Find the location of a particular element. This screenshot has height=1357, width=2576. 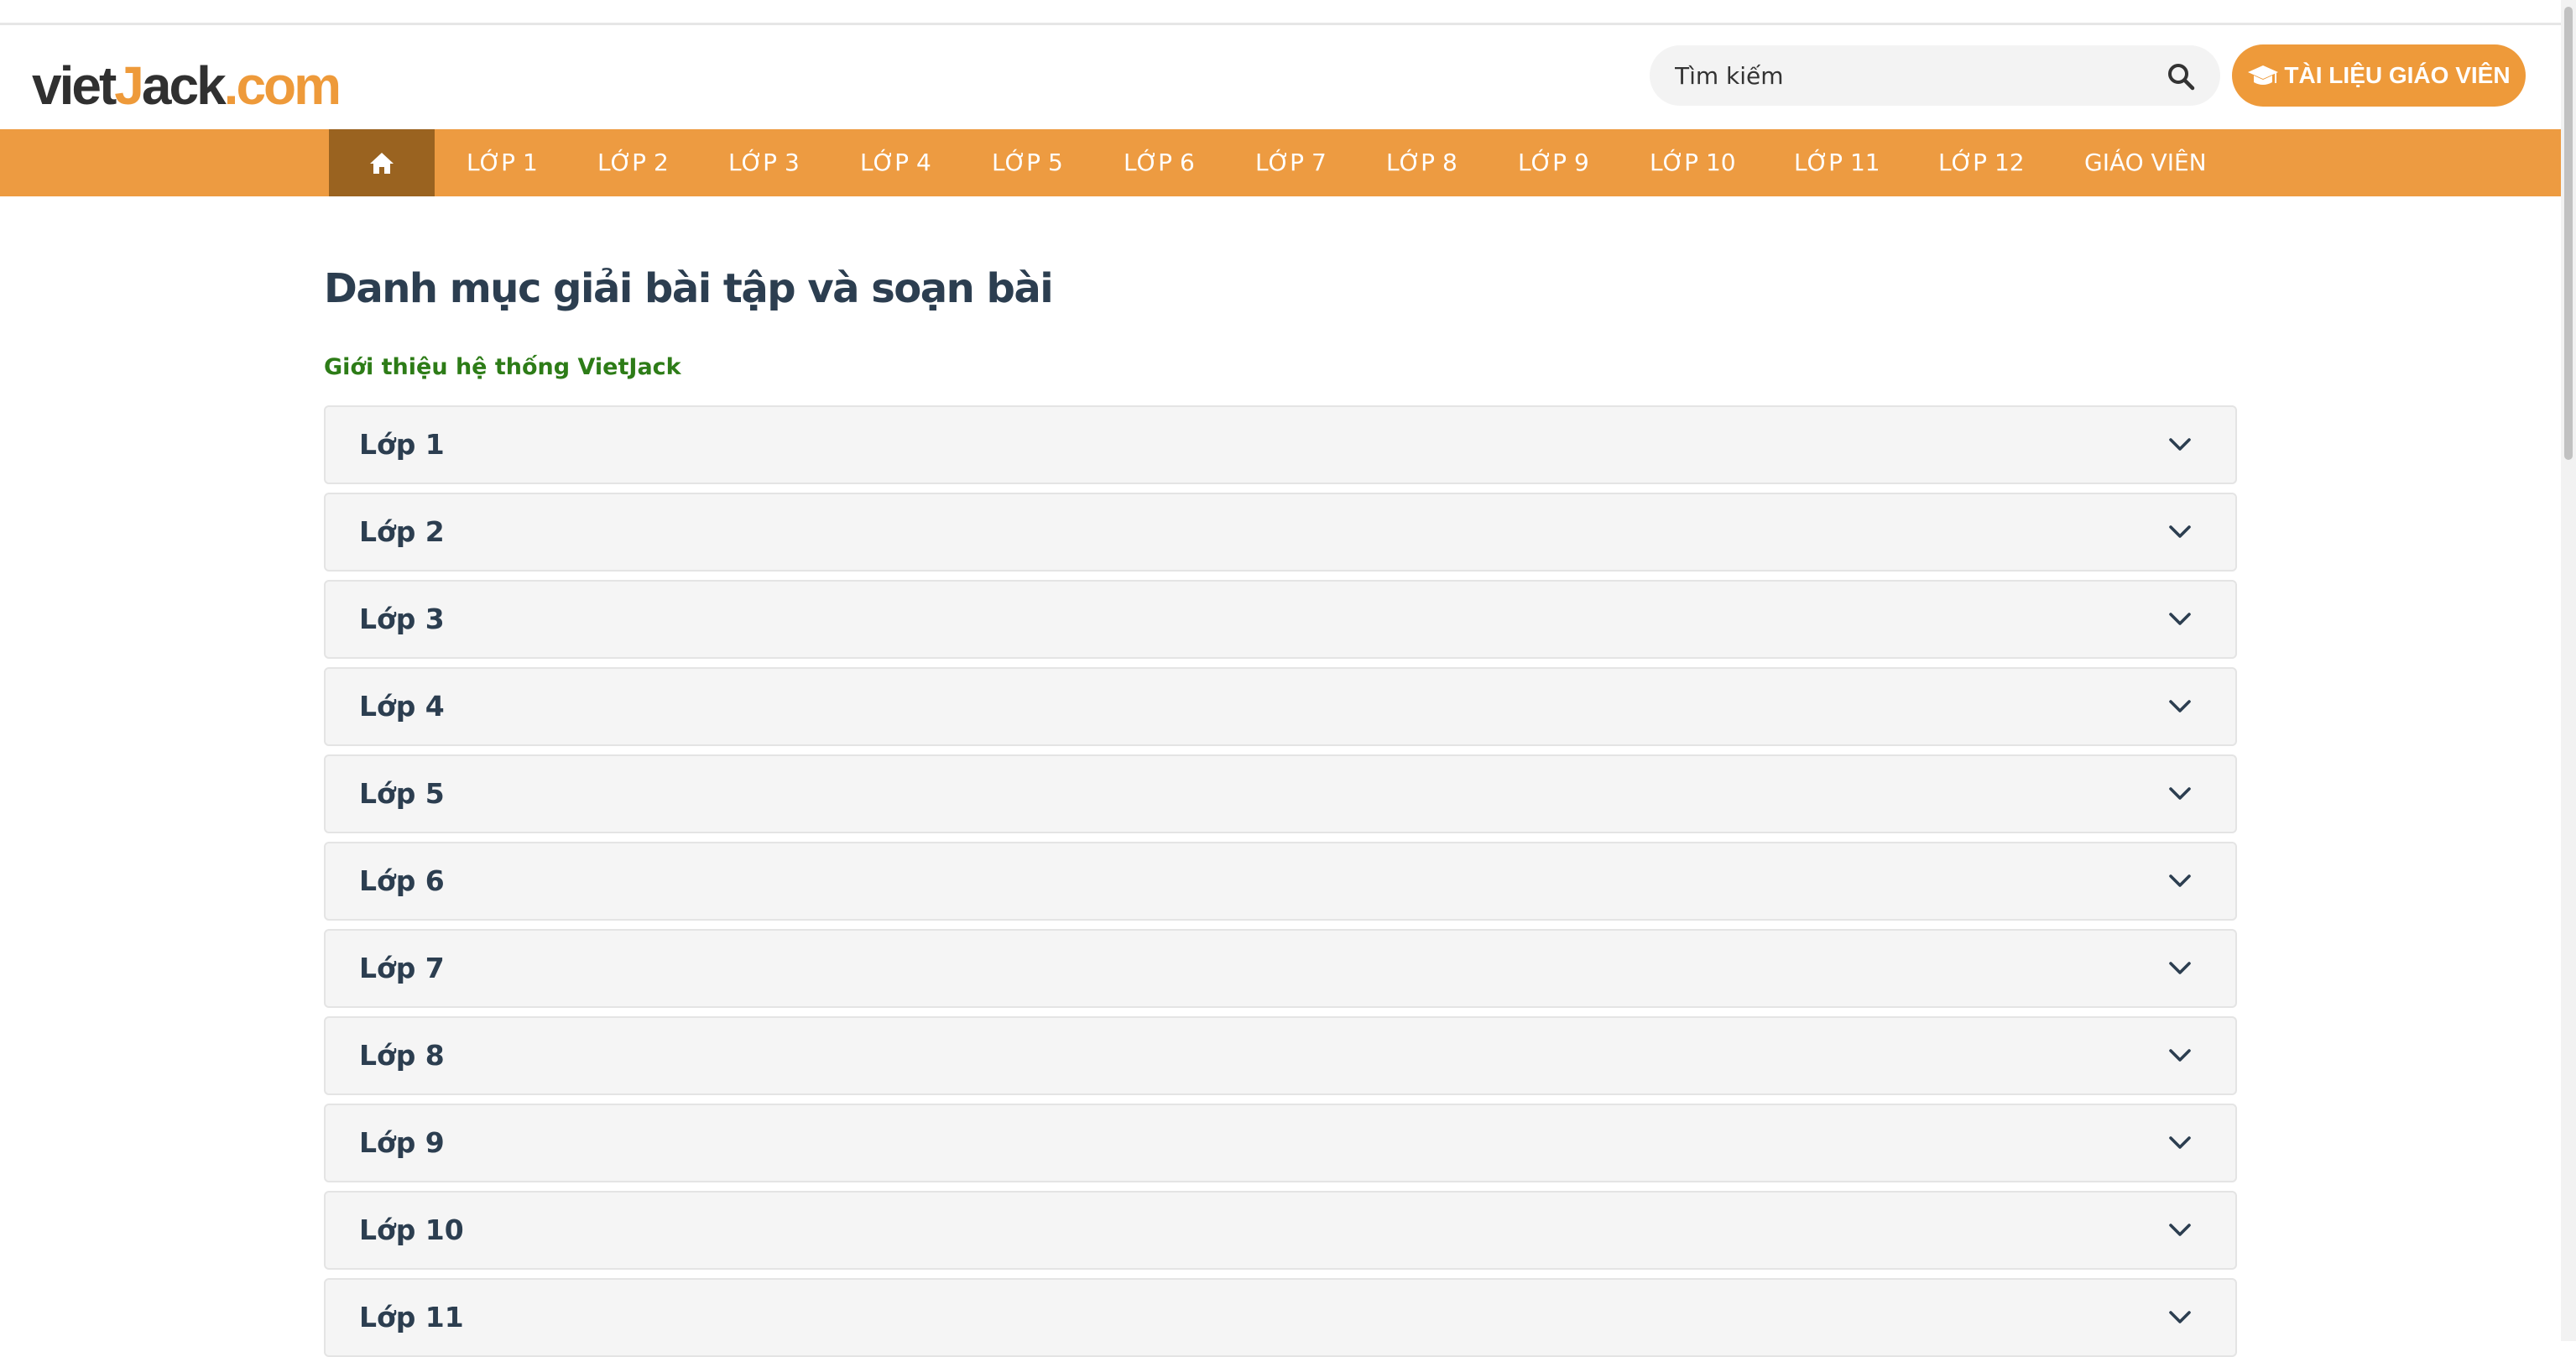

vietjack-logo: vietJack.com is located at coordinates (187, 85).